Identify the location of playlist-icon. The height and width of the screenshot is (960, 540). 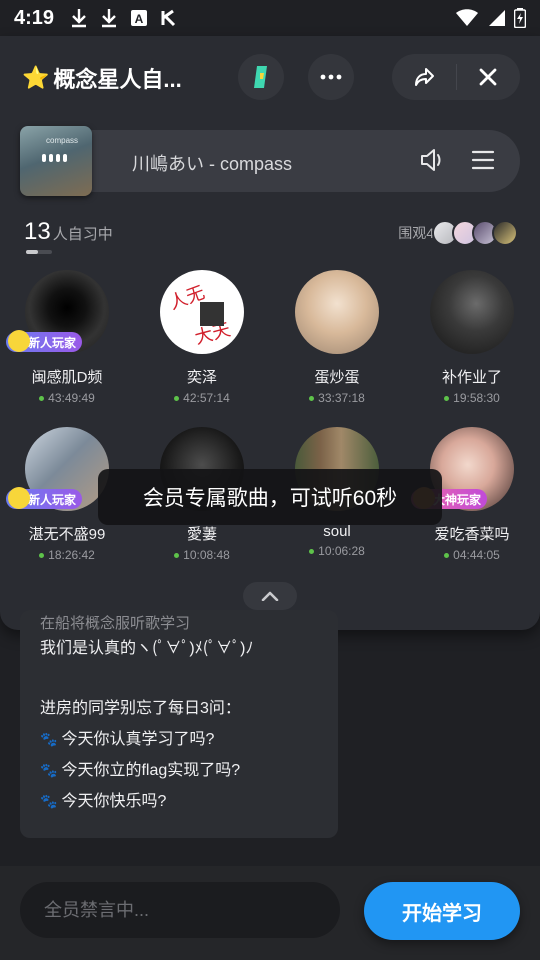
(483, 160).